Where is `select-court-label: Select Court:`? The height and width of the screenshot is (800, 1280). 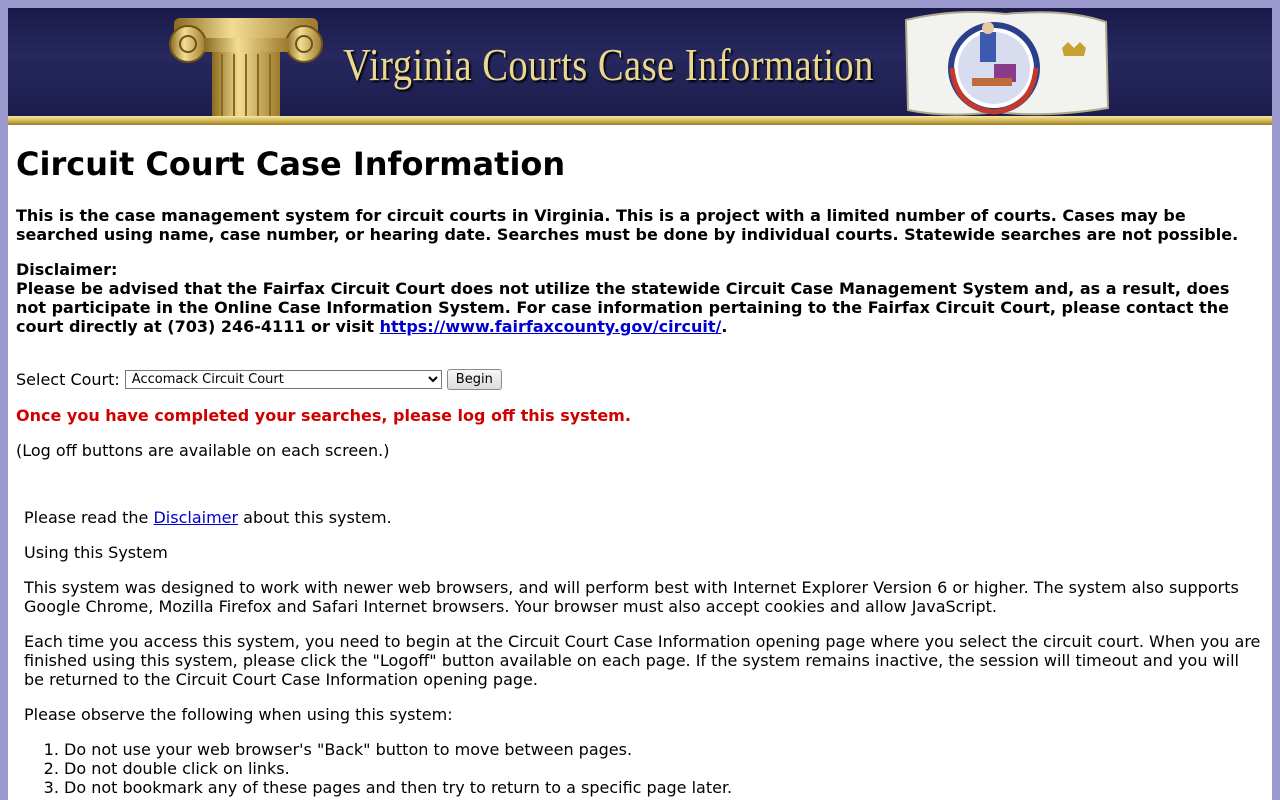 select-court-label: Select Court: is located at coordinates (68, 379).